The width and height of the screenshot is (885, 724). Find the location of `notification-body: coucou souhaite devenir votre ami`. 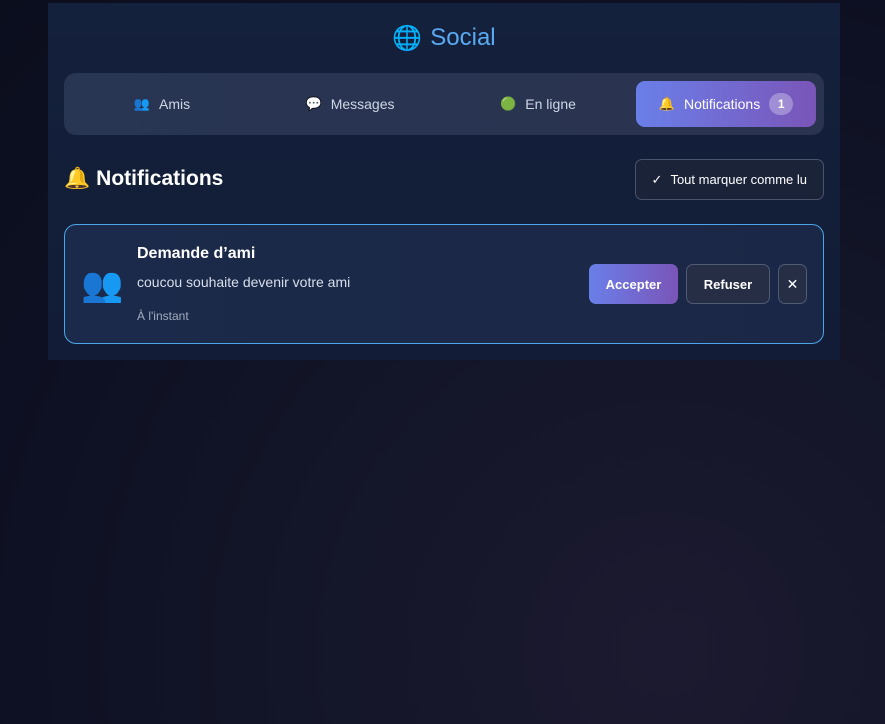

notification-body: coucou souhaite devenir votre ami is located at coordinates (244, 282).